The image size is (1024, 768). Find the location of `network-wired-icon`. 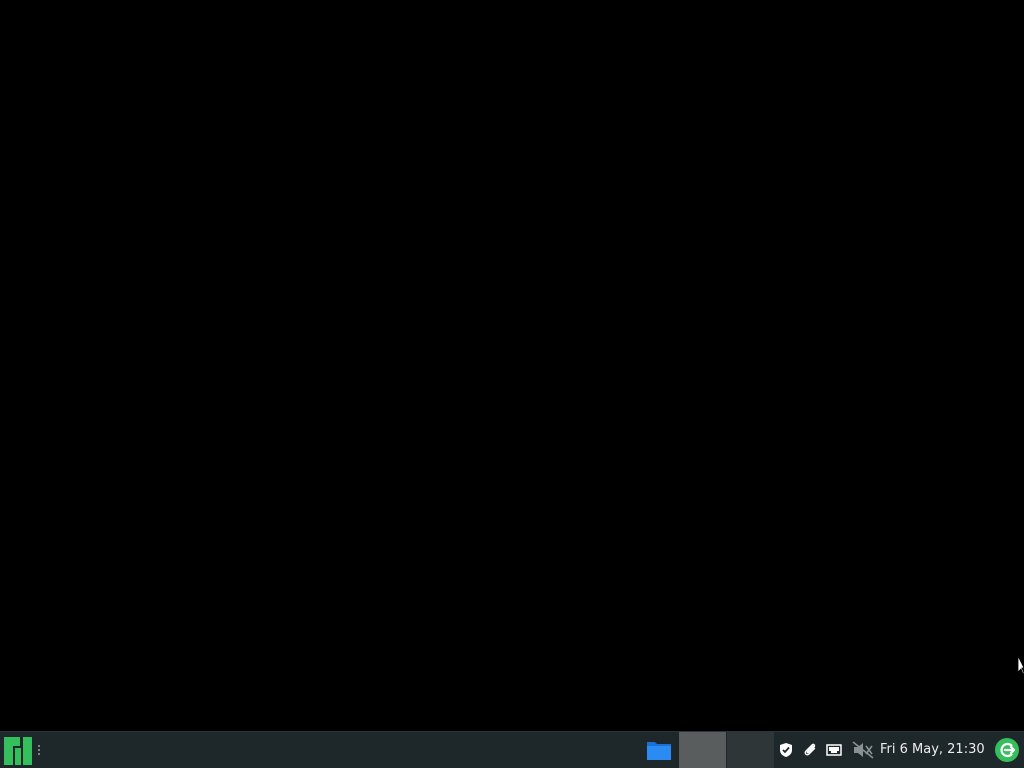

network-wired-icon is located at coordinates (834, 750).